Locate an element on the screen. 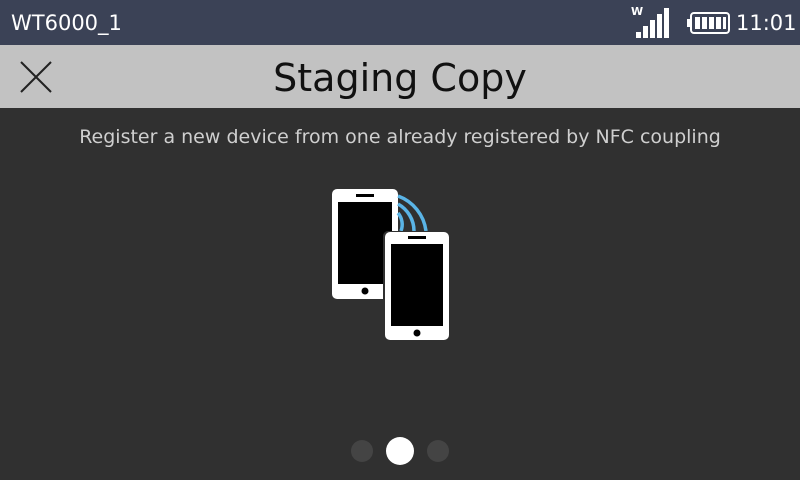 The width and height of the screenshot is (800, 480). wifi-badge: W is located at coordinates (637, 12).